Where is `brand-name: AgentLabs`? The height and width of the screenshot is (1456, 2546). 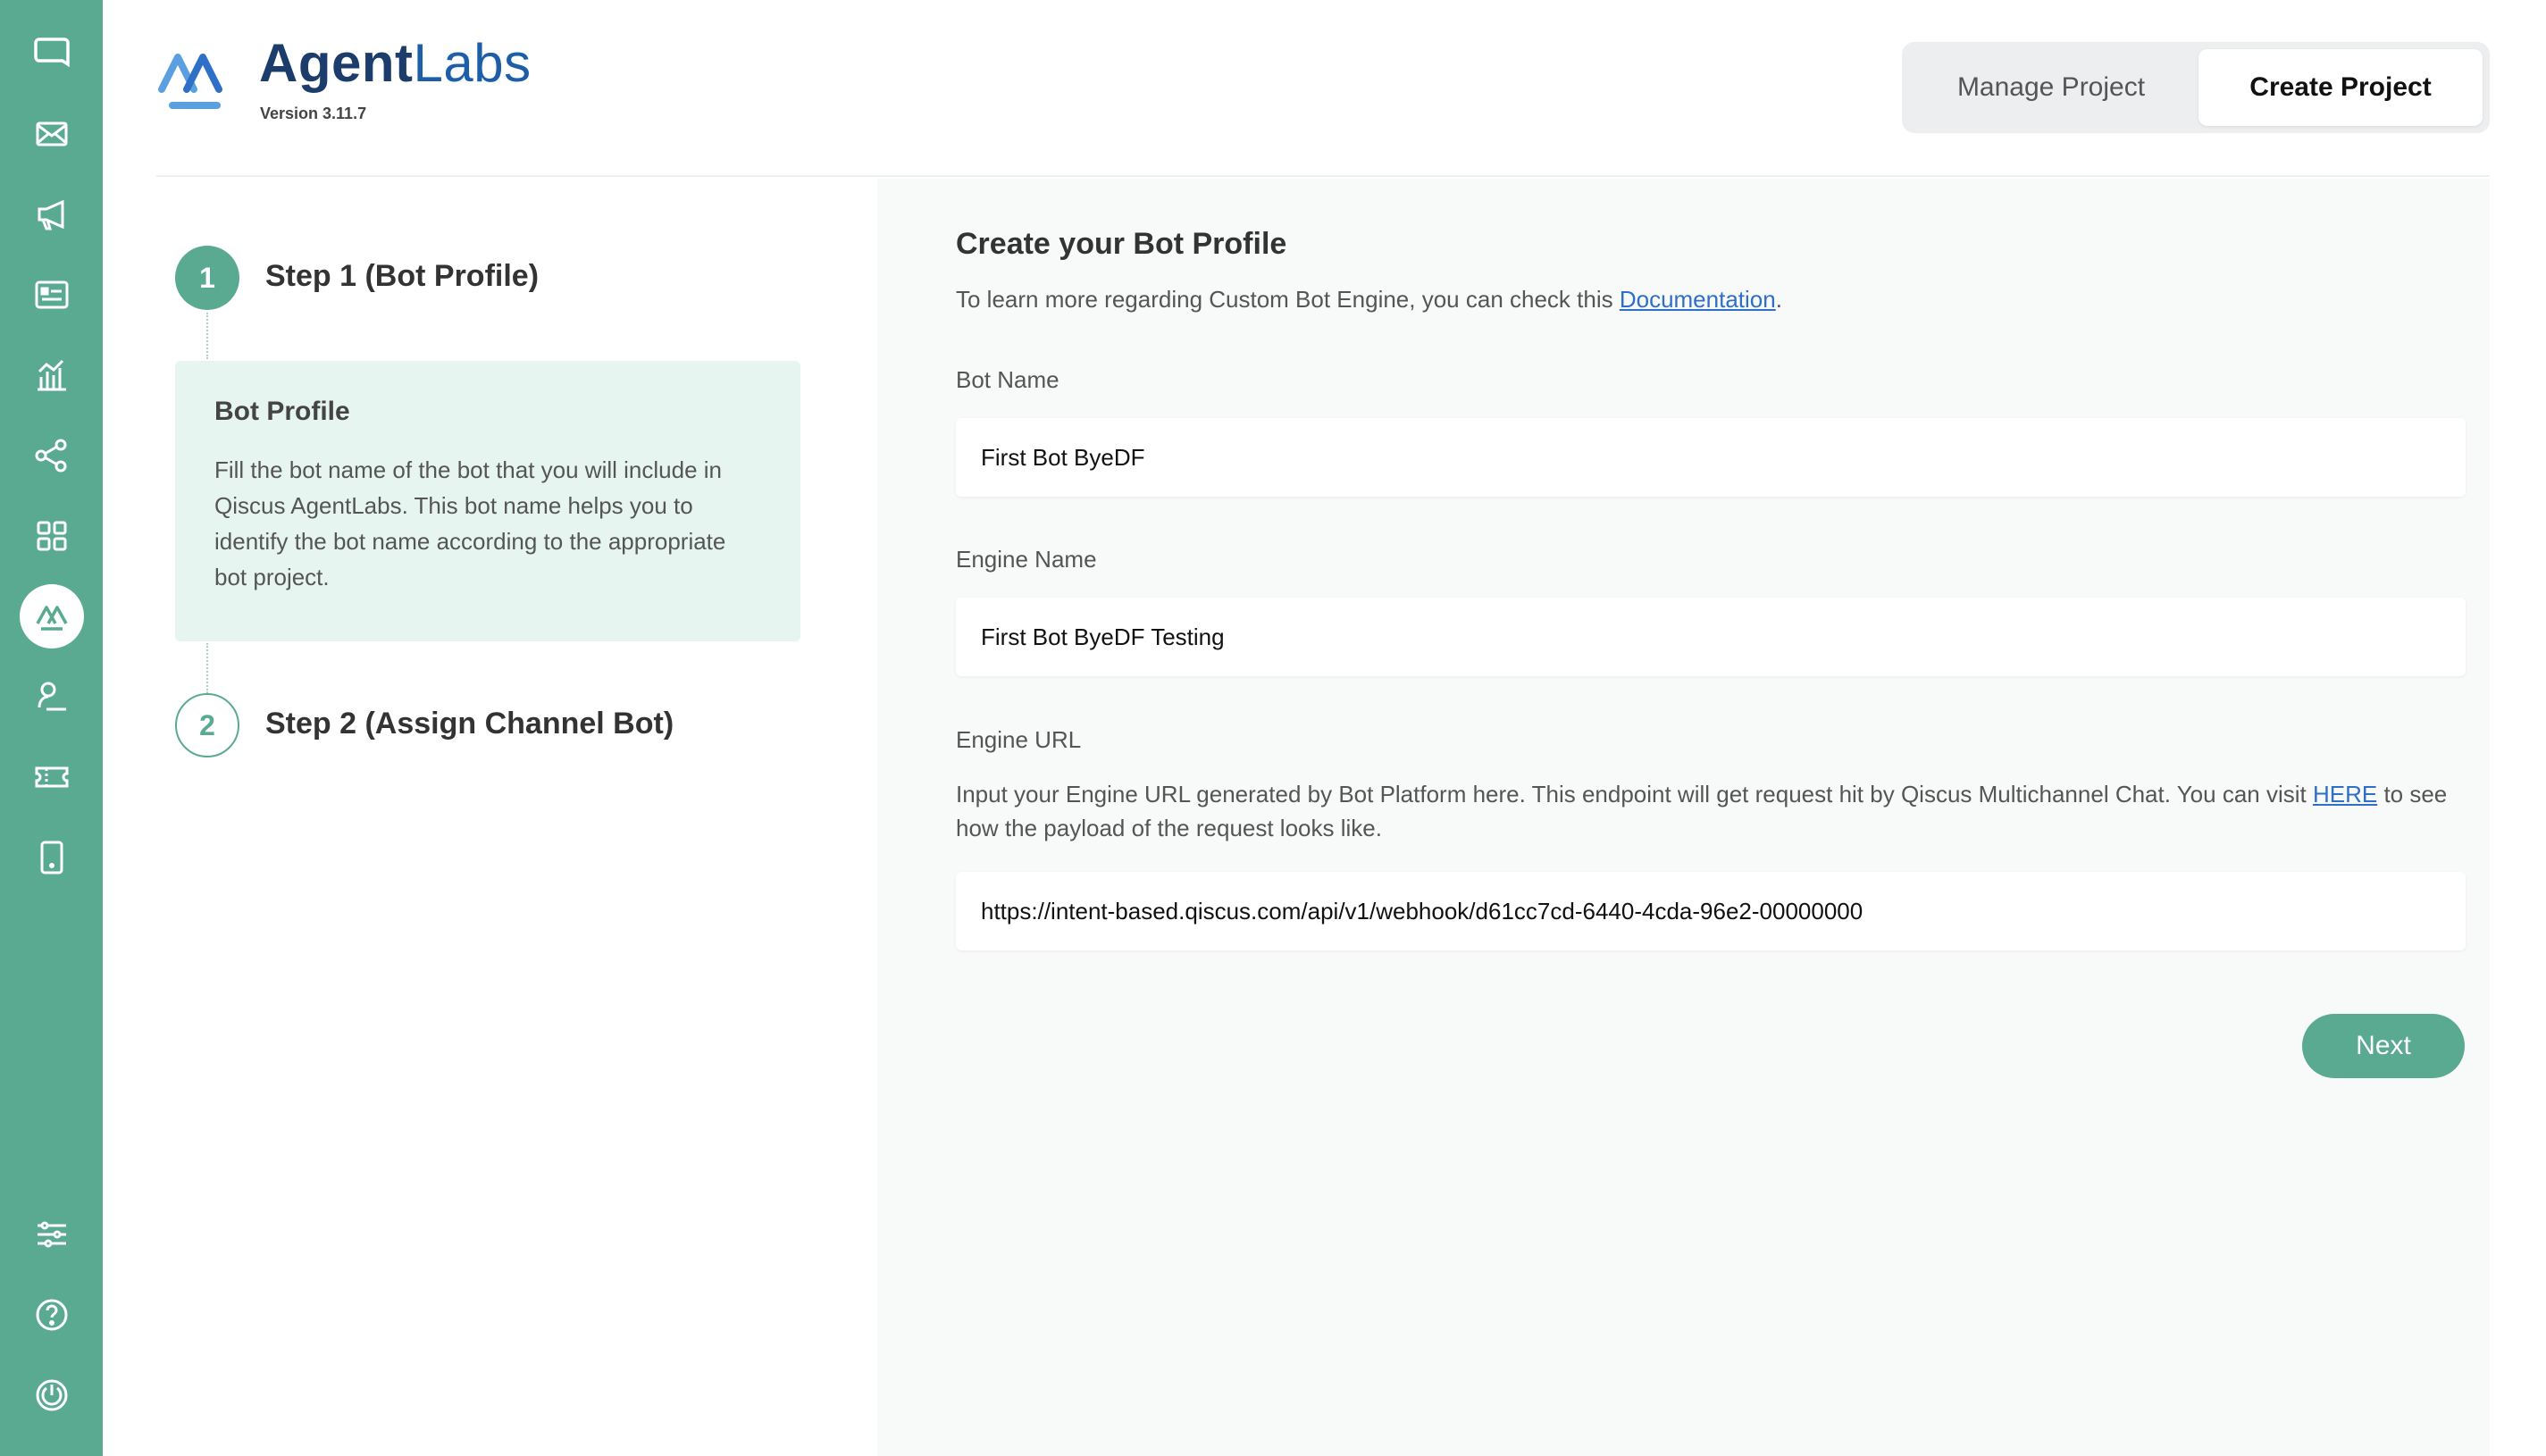
brand-name: AgentLabs is located at coordinates (395, 63).